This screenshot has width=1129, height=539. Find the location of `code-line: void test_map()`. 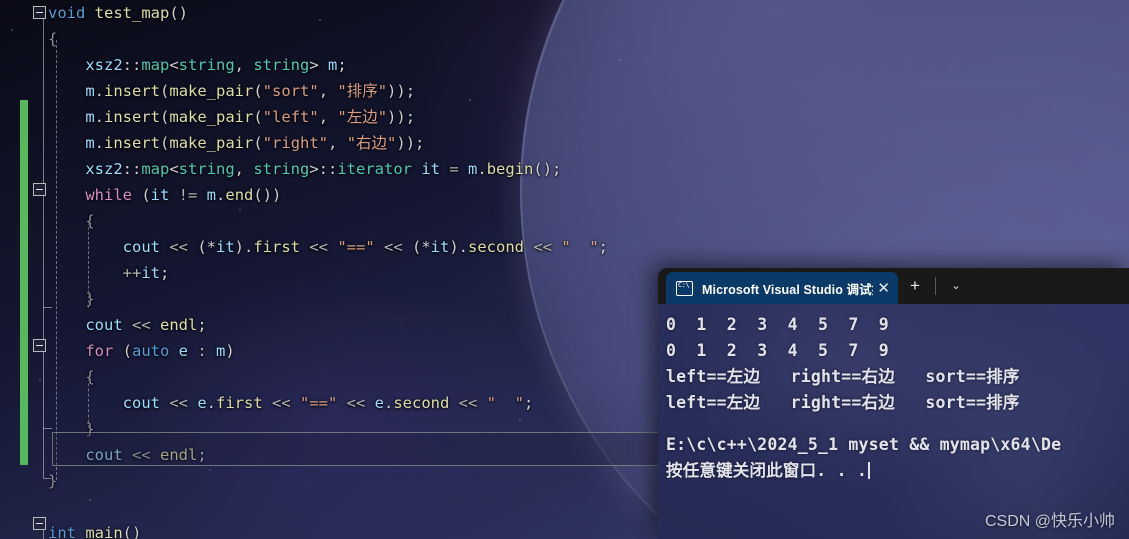

code-line: void test_map() is located at coordinates (564, 13).